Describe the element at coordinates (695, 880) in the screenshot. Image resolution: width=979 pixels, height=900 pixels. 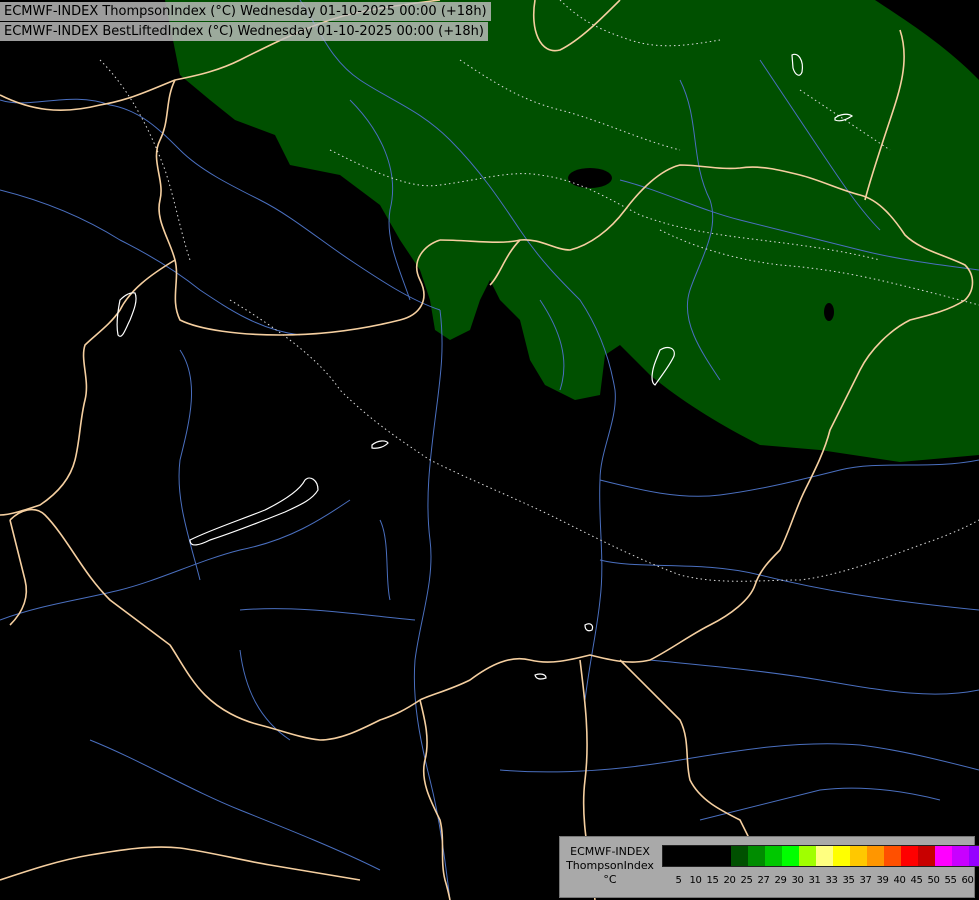
I see `legend-tick-label: 10` at that location.